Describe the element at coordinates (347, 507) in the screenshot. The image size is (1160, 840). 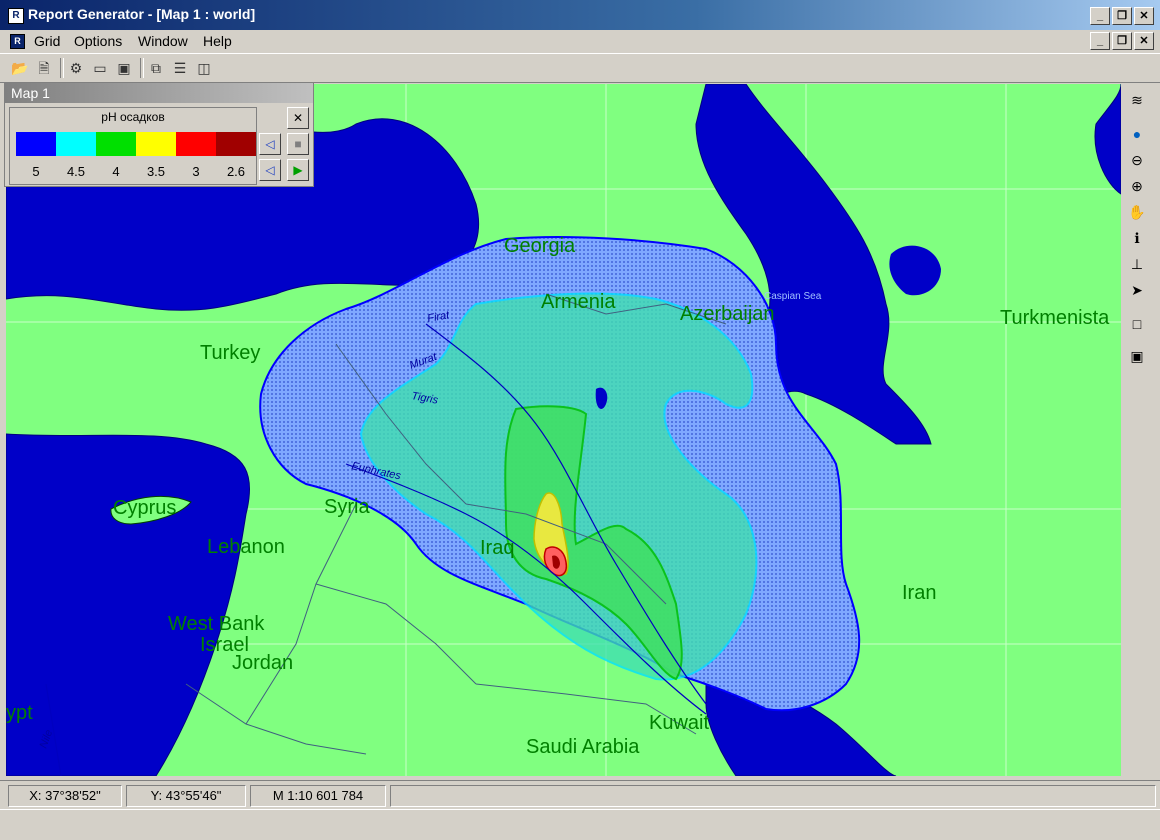
I see `label-syria: Syria` at that location.